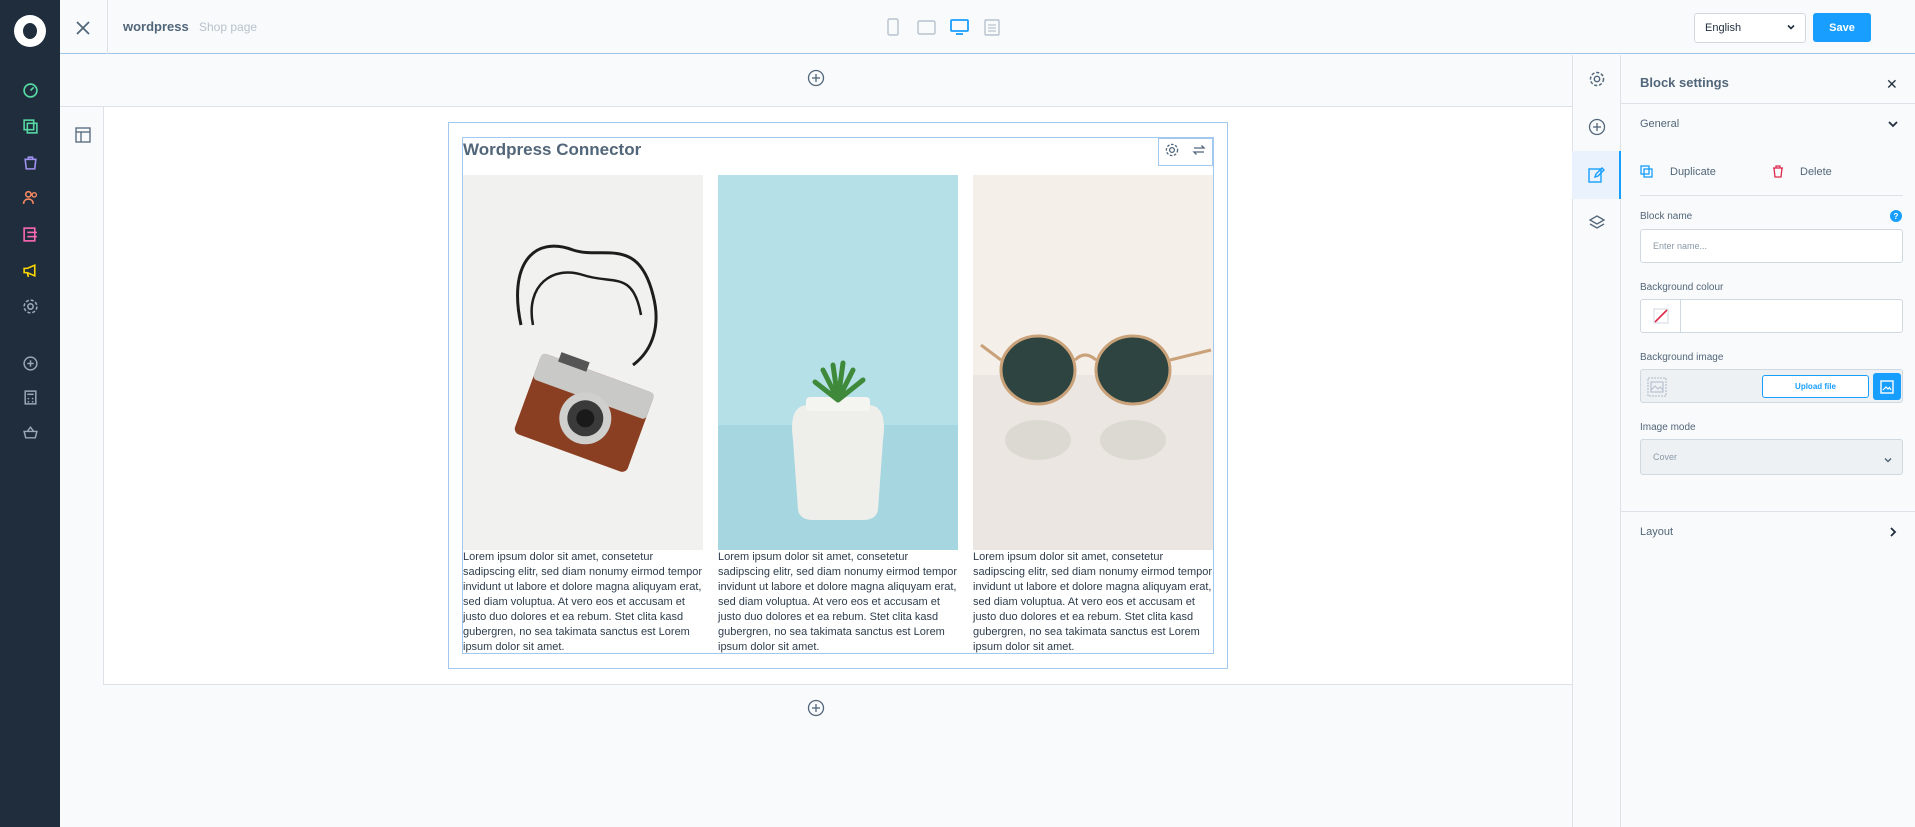 The height and width of the screenshot is (827, 1915). I want to click on plant-image, so click(838, 362).